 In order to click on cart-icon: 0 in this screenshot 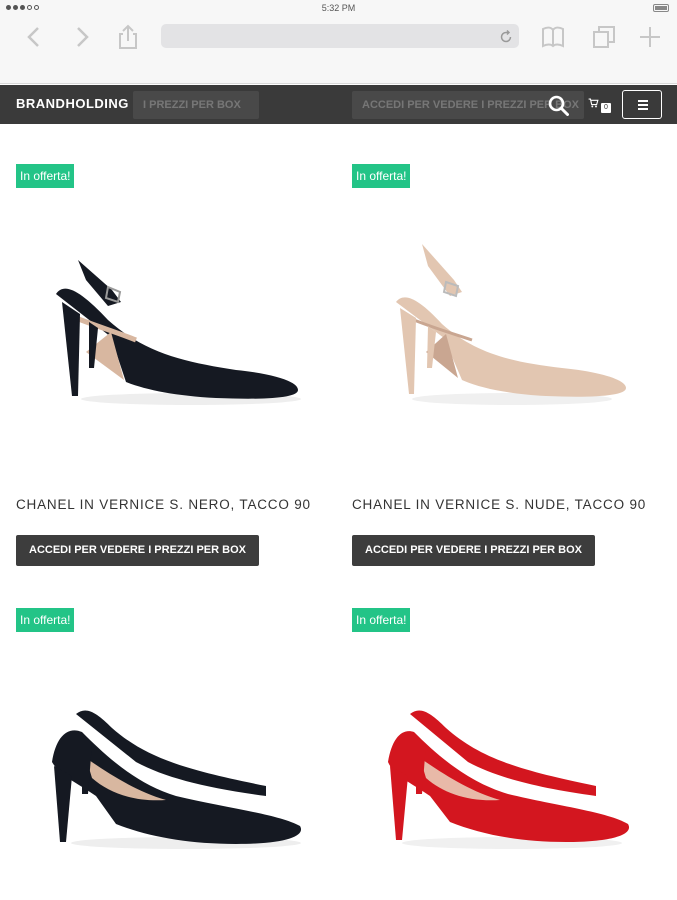, I will do `click(601, 106)`.